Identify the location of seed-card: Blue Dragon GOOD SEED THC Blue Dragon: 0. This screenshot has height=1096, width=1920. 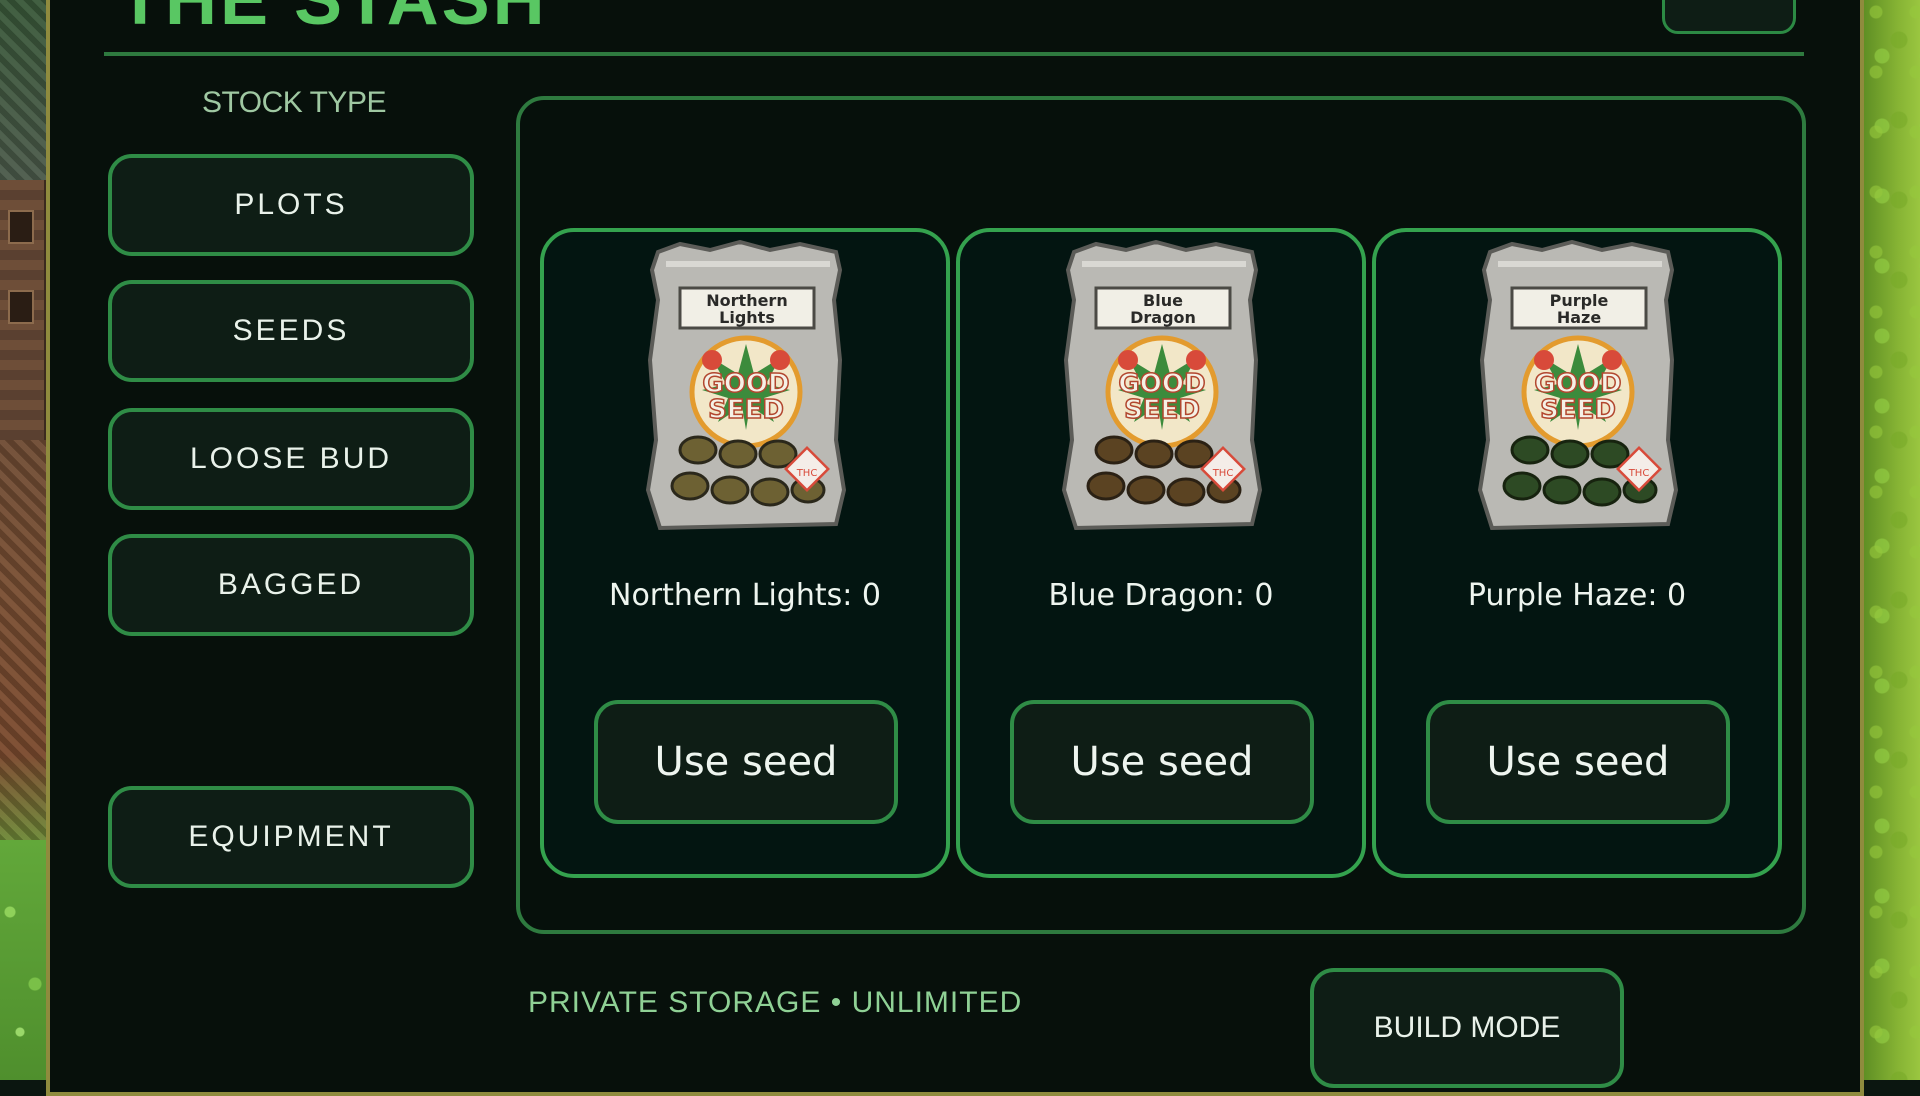
(1161, 553).